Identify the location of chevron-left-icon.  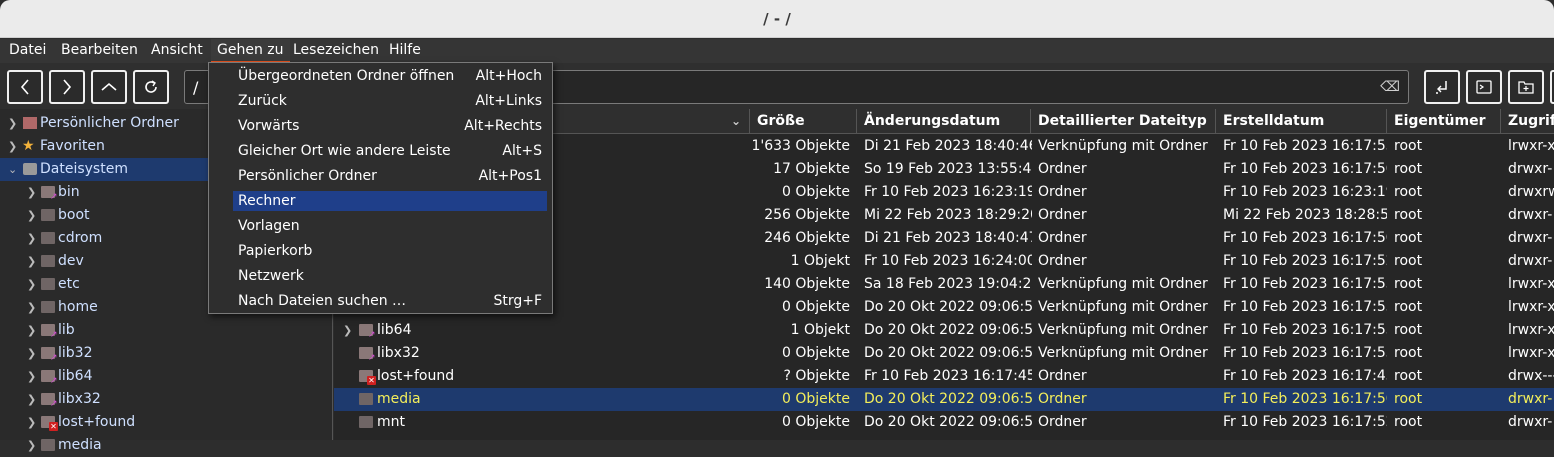
(24, 87).